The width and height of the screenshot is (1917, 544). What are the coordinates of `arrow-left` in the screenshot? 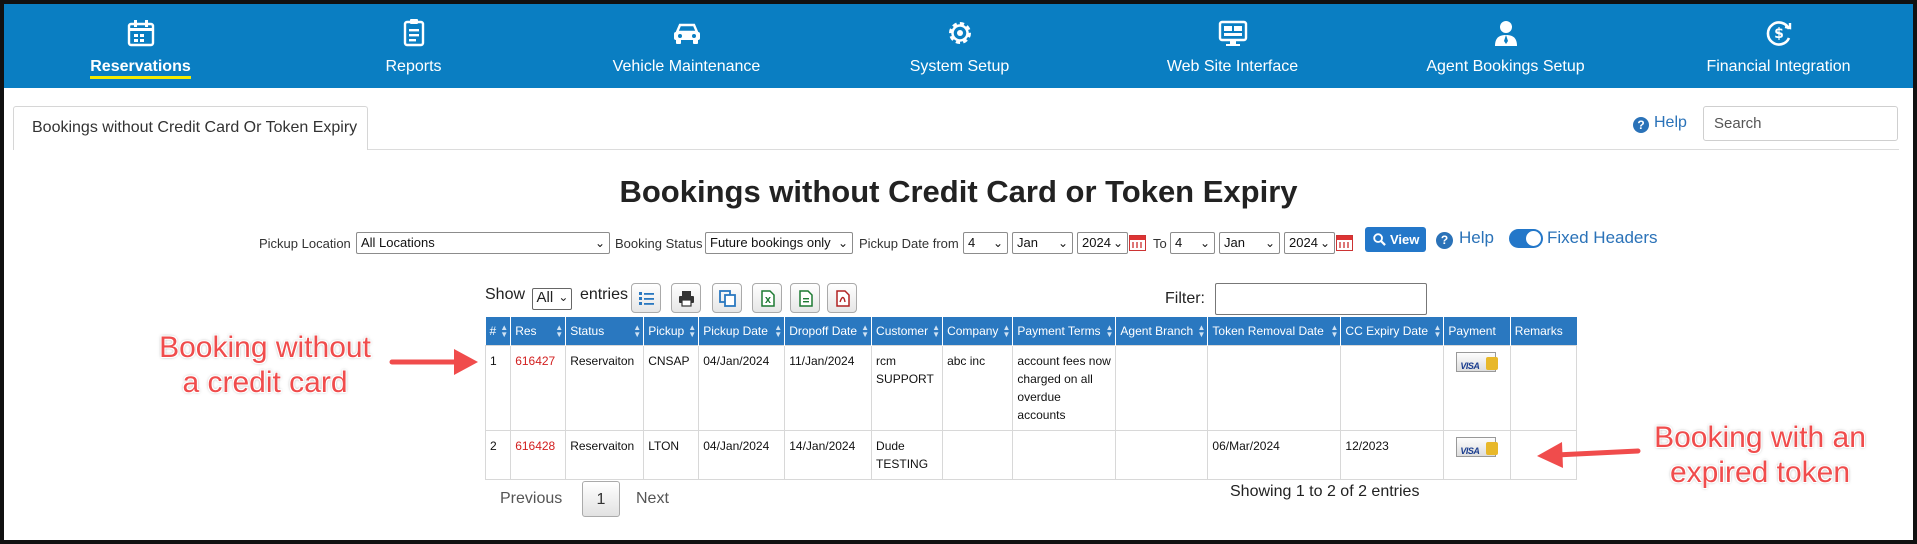 It's located at (433, 362).